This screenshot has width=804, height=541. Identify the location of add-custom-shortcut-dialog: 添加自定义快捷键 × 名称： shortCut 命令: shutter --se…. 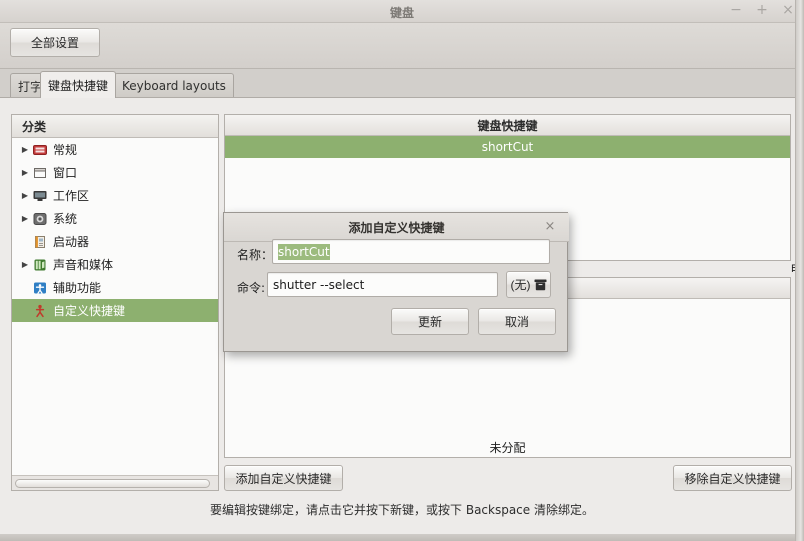
(396, 282).